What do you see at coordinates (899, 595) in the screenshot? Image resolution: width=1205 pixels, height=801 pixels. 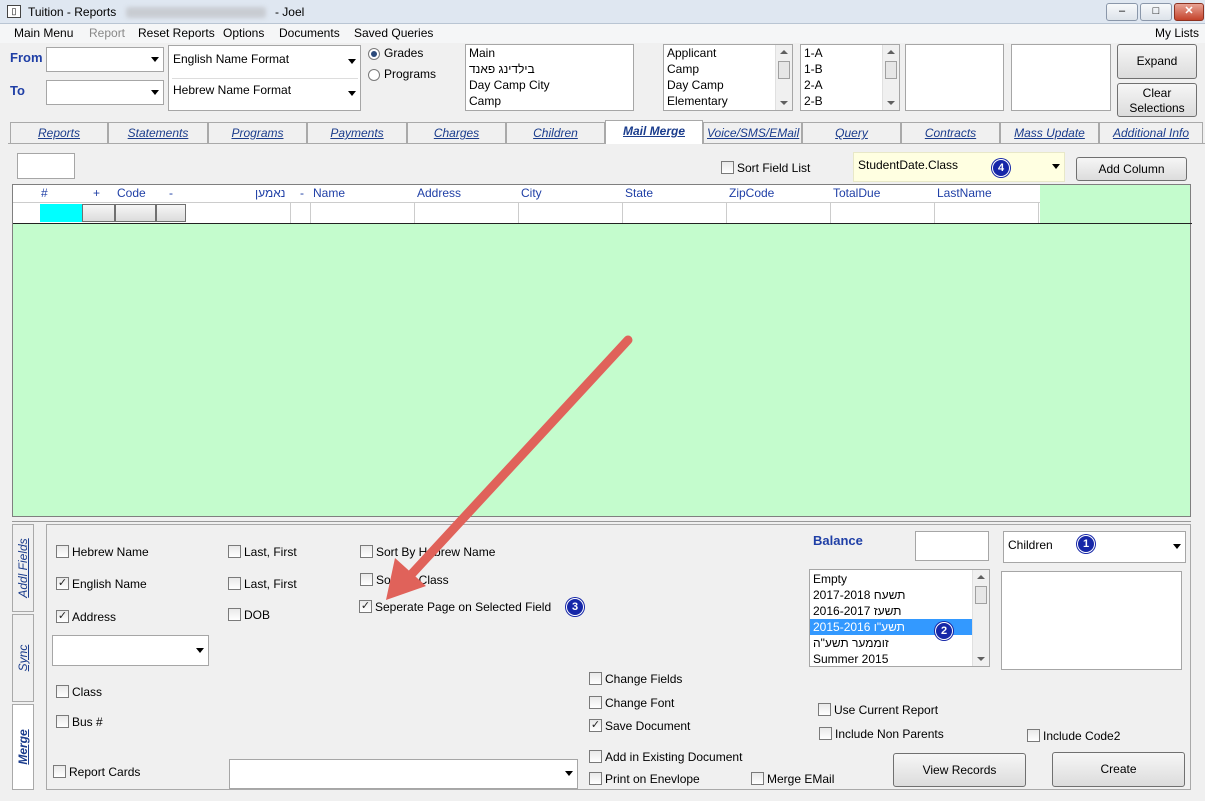 I see `list-item: 2017-2018 תשעח` at bounding box center [899, 595].